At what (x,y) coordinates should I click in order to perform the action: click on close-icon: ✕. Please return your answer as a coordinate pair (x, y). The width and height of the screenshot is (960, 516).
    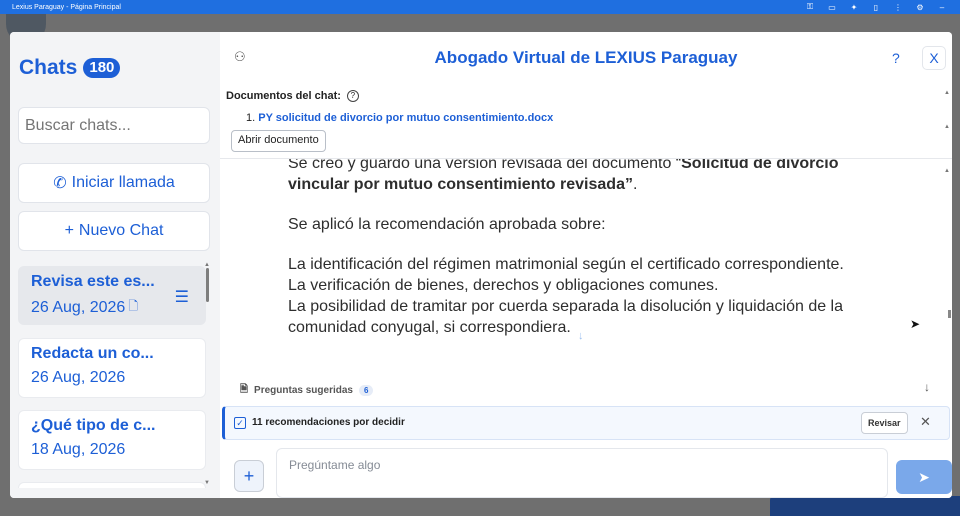
    Looking at the image, I should click on (925, 422).